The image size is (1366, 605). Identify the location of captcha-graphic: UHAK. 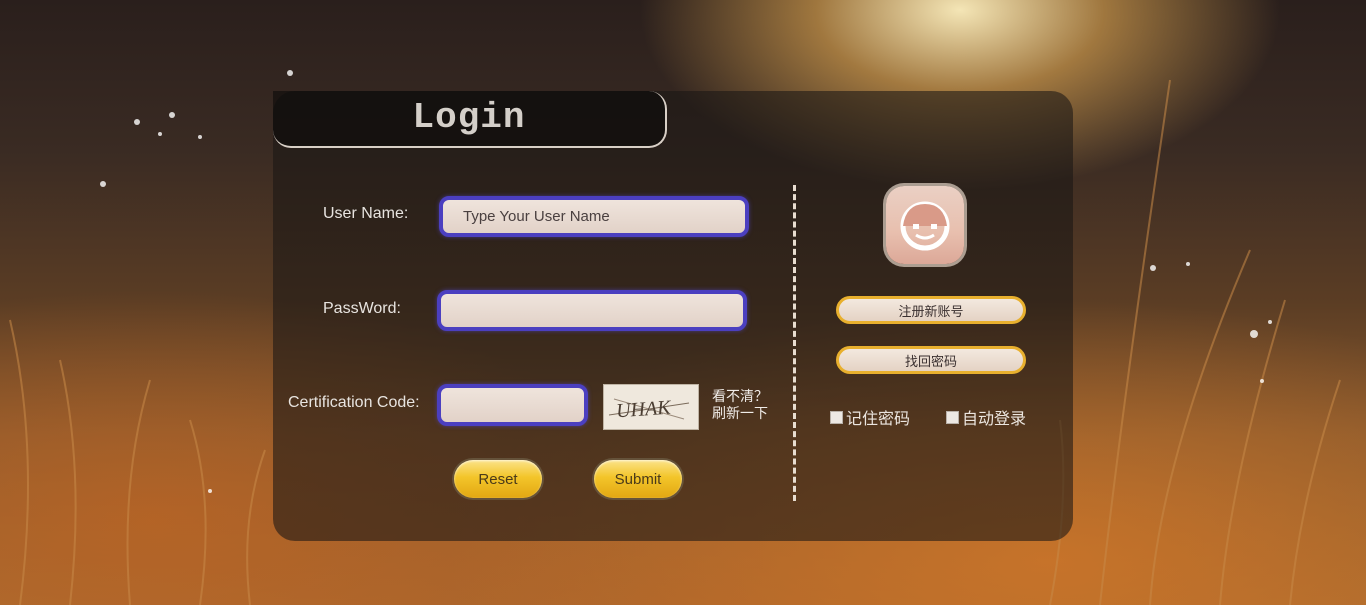
(649, 410).